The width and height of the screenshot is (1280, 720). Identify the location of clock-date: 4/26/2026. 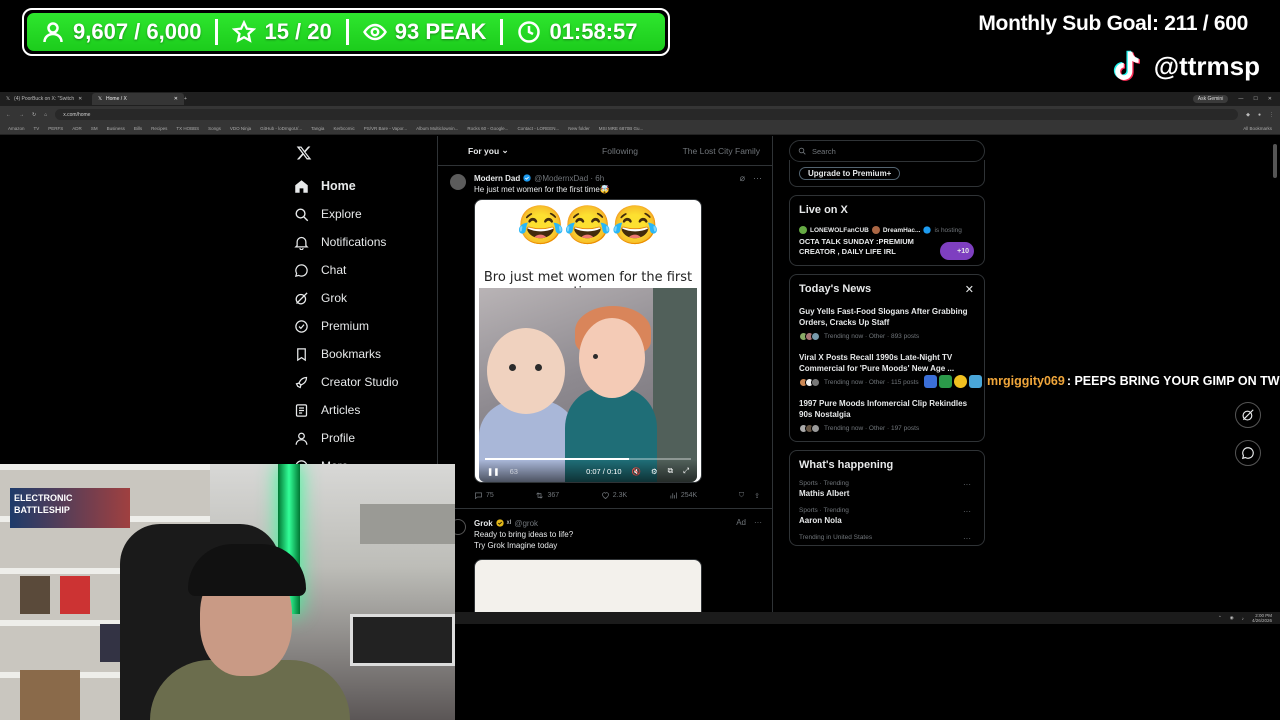
(1262, 620).